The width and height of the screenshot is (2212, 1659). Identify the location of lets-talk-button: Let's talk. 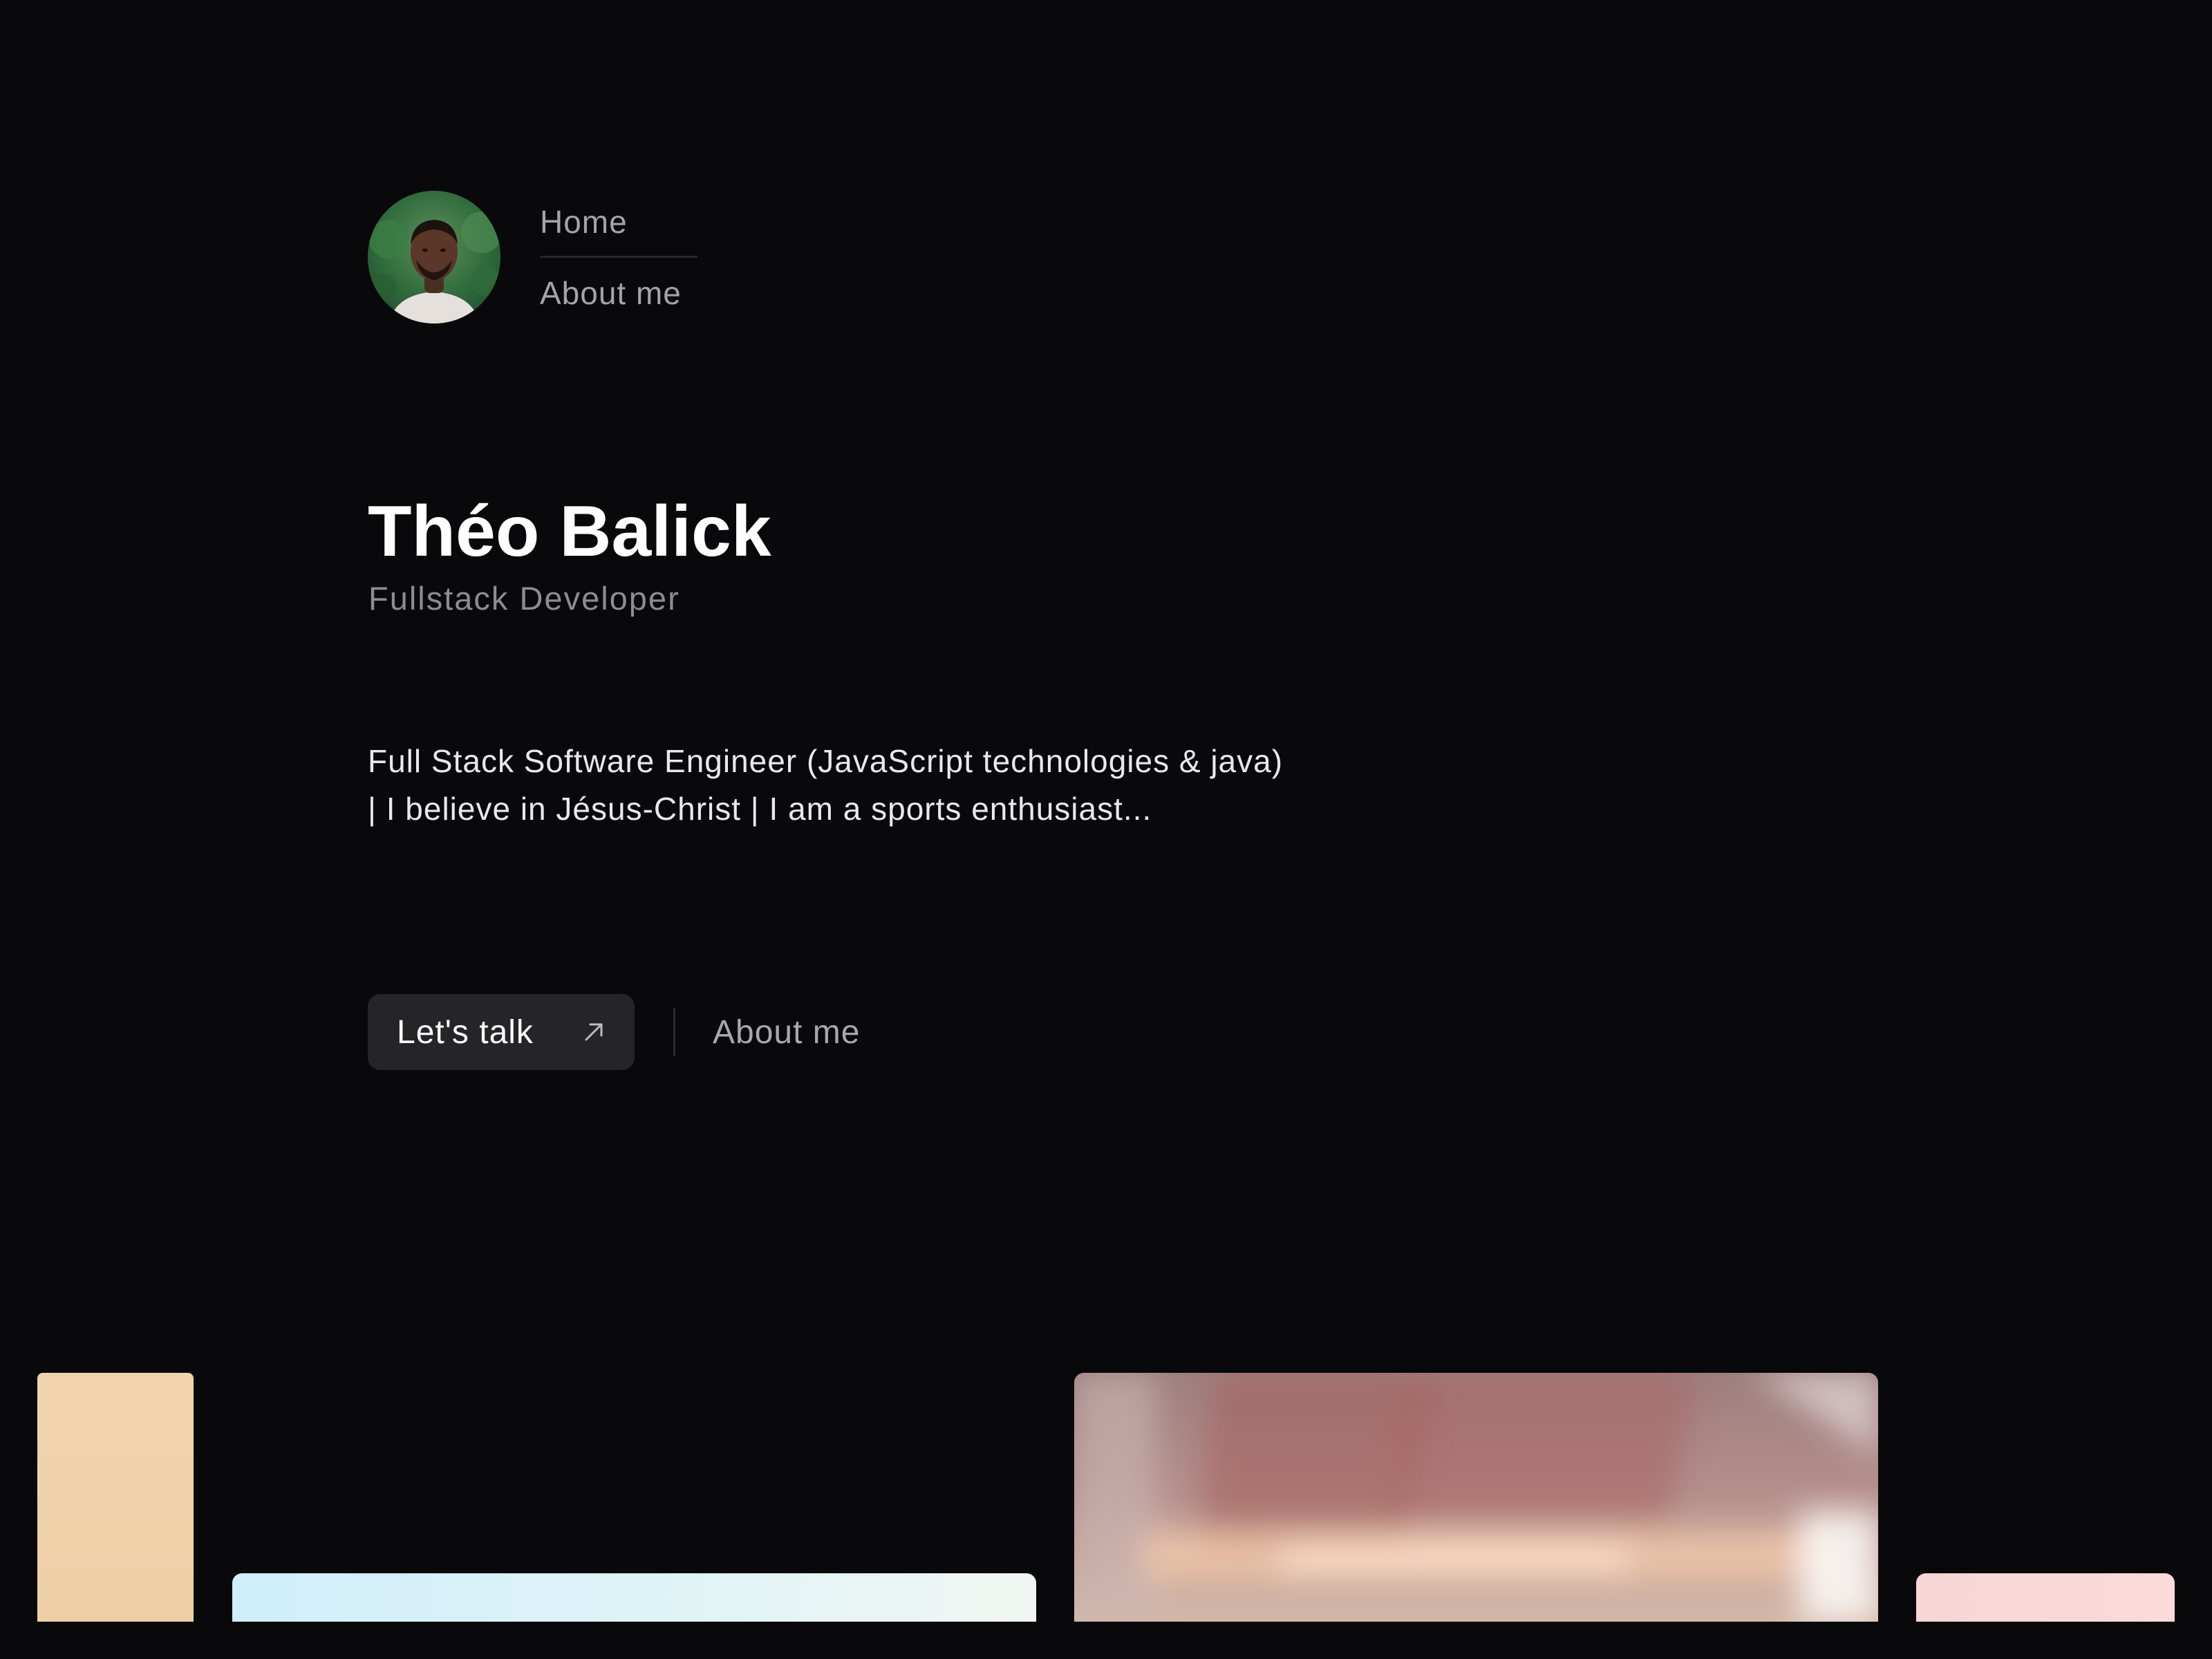
(501, 1032).